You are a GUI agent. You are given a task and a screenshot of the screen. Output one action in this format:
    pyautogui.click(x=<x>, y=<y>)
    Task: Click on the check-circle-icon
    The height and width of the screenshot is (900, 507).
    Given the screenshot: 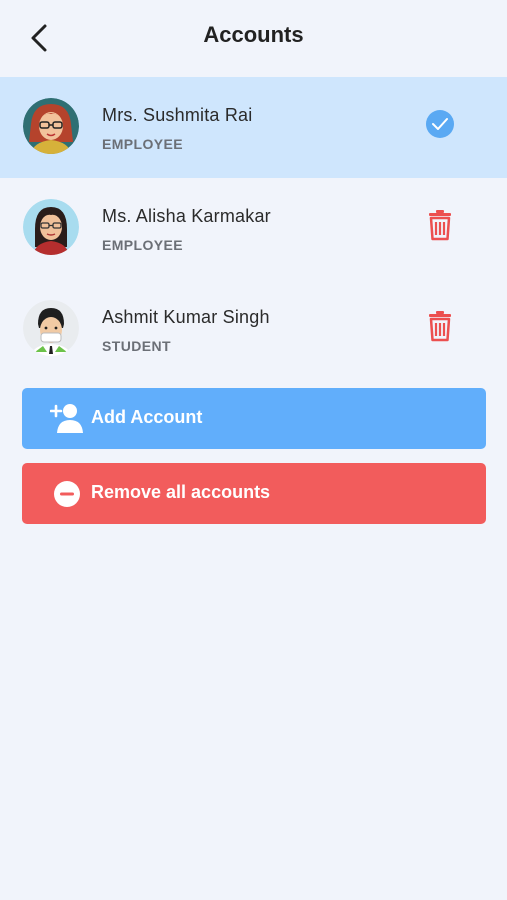 What is the action you would take?
    pyautogui.click(x=440, y=124)
    